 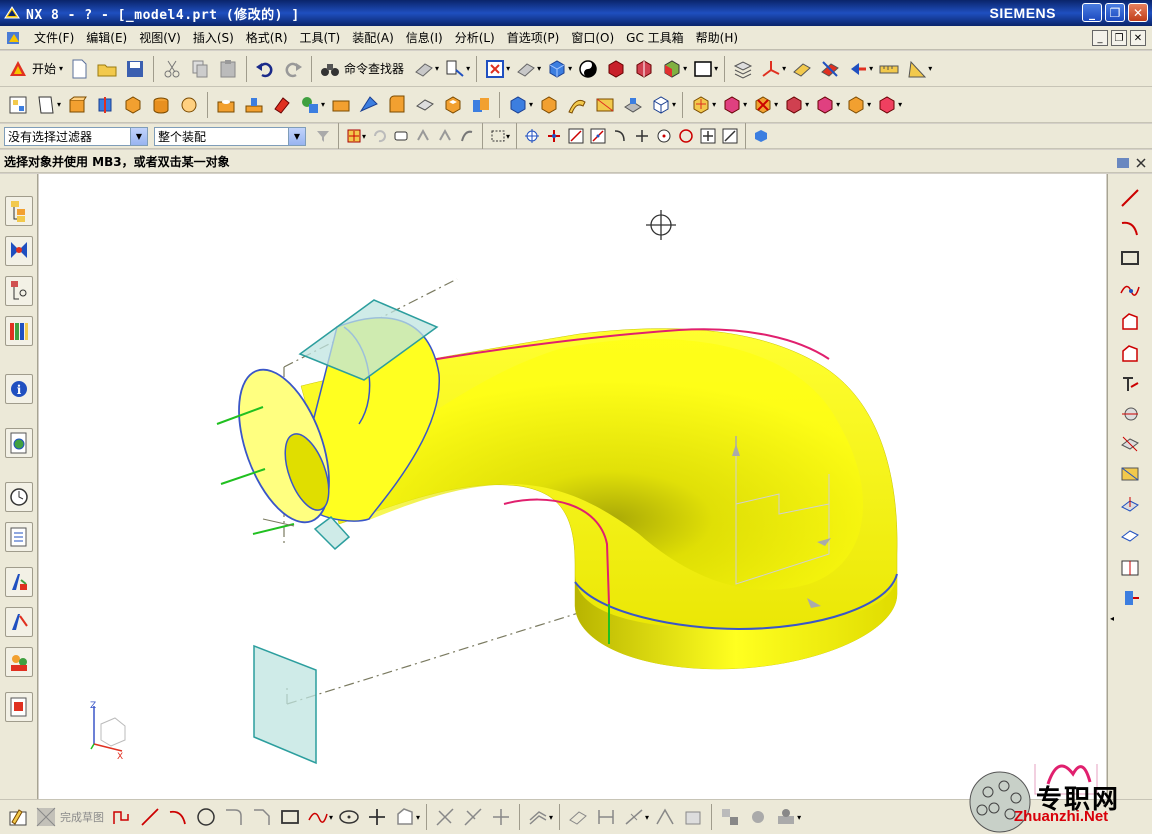 What do you see at coordinates (1115, 12) in the screenshot?
I see `restore-button: ❐` at bounding box center [1115, 12].